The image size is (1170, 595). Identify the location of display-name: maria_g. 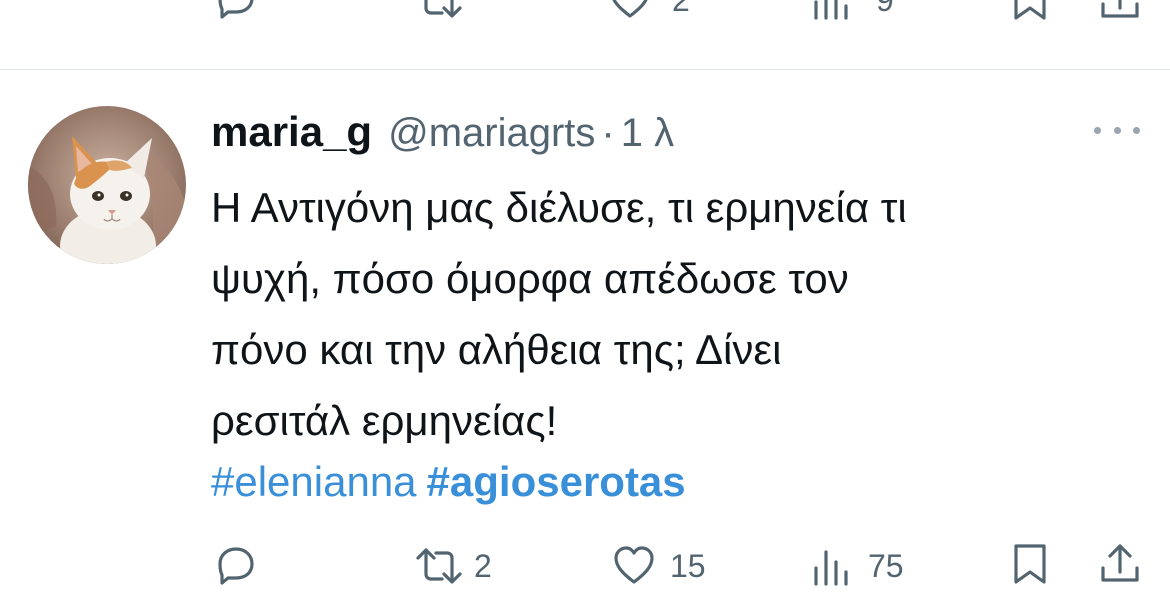
(291, 132).